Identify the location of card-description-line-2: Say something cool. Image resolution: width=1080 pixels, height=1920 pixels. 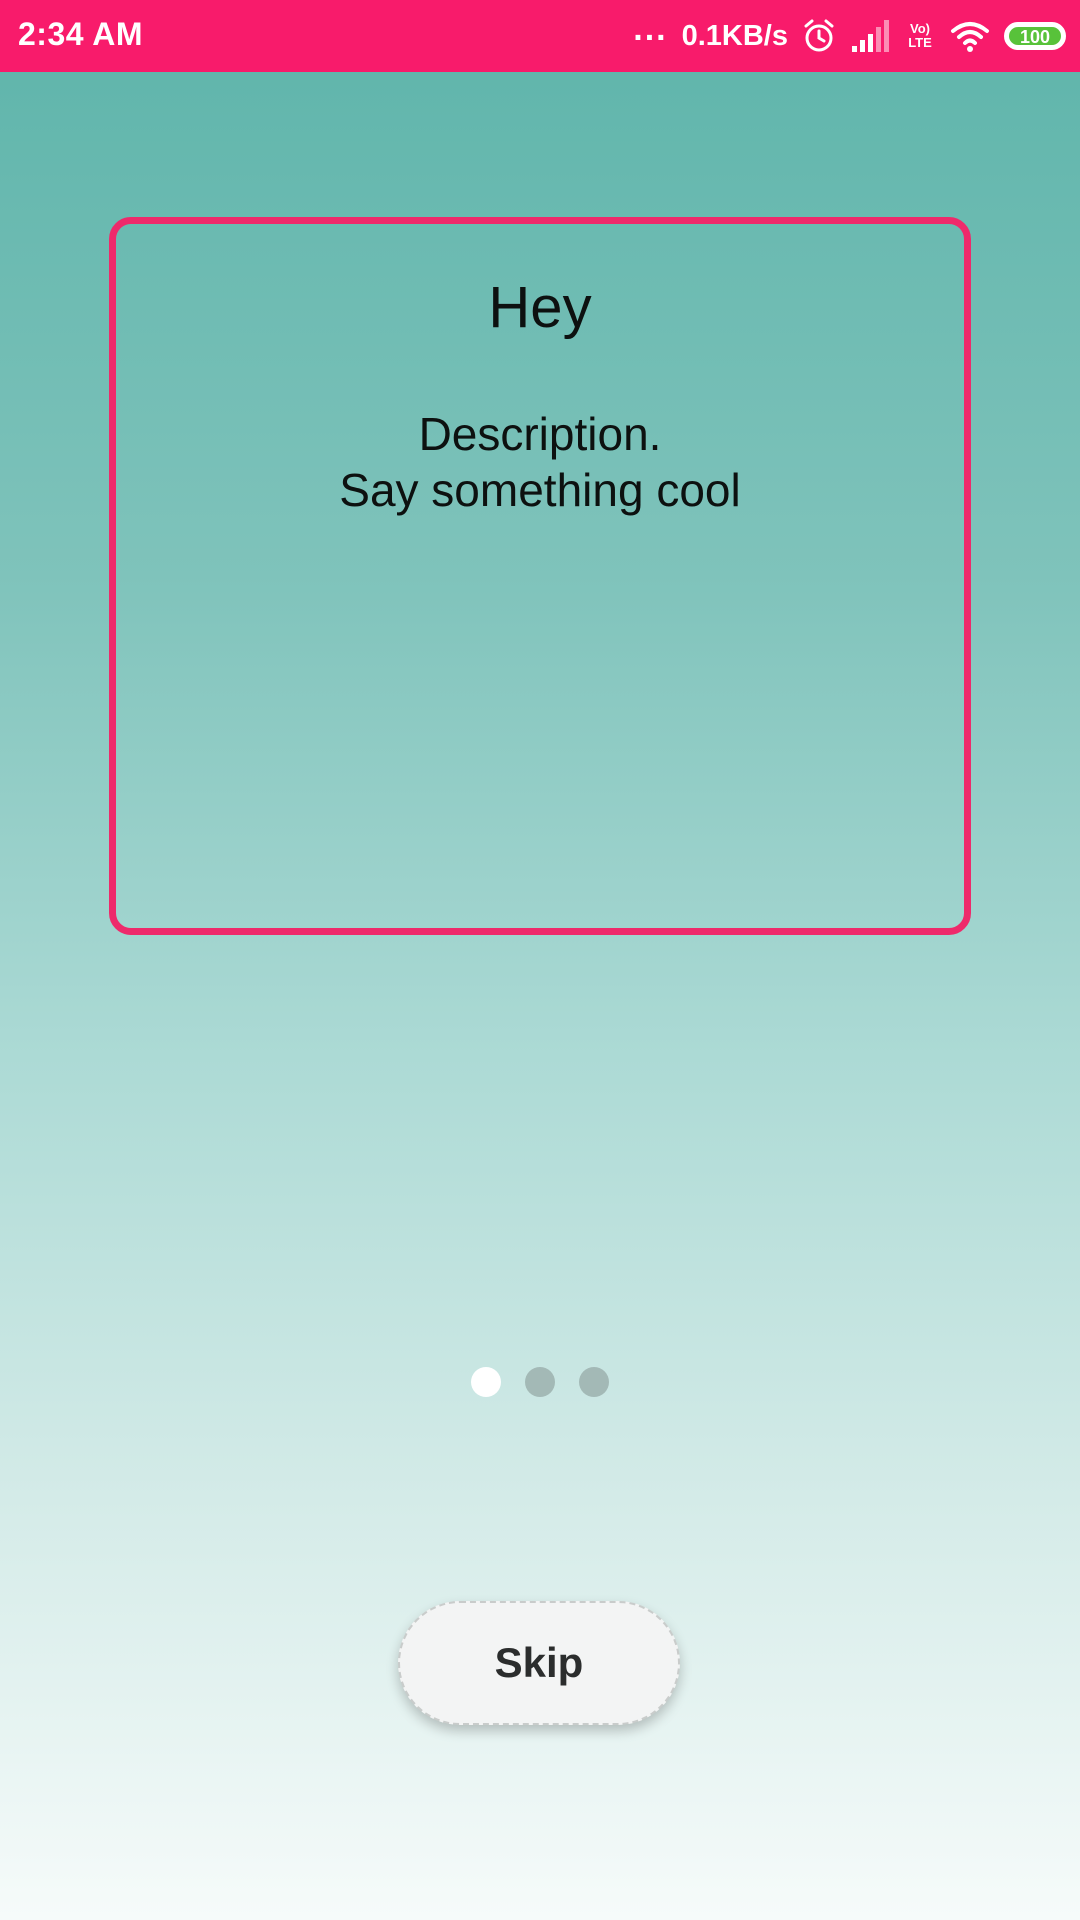
(540, 490).